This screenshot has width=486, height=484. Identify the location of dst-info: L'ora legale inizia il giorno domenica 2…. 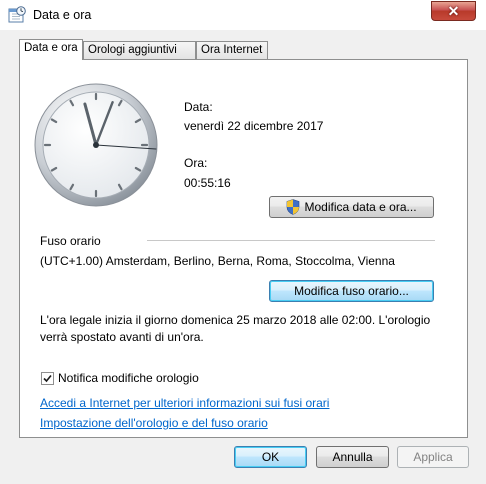
(240, 329).